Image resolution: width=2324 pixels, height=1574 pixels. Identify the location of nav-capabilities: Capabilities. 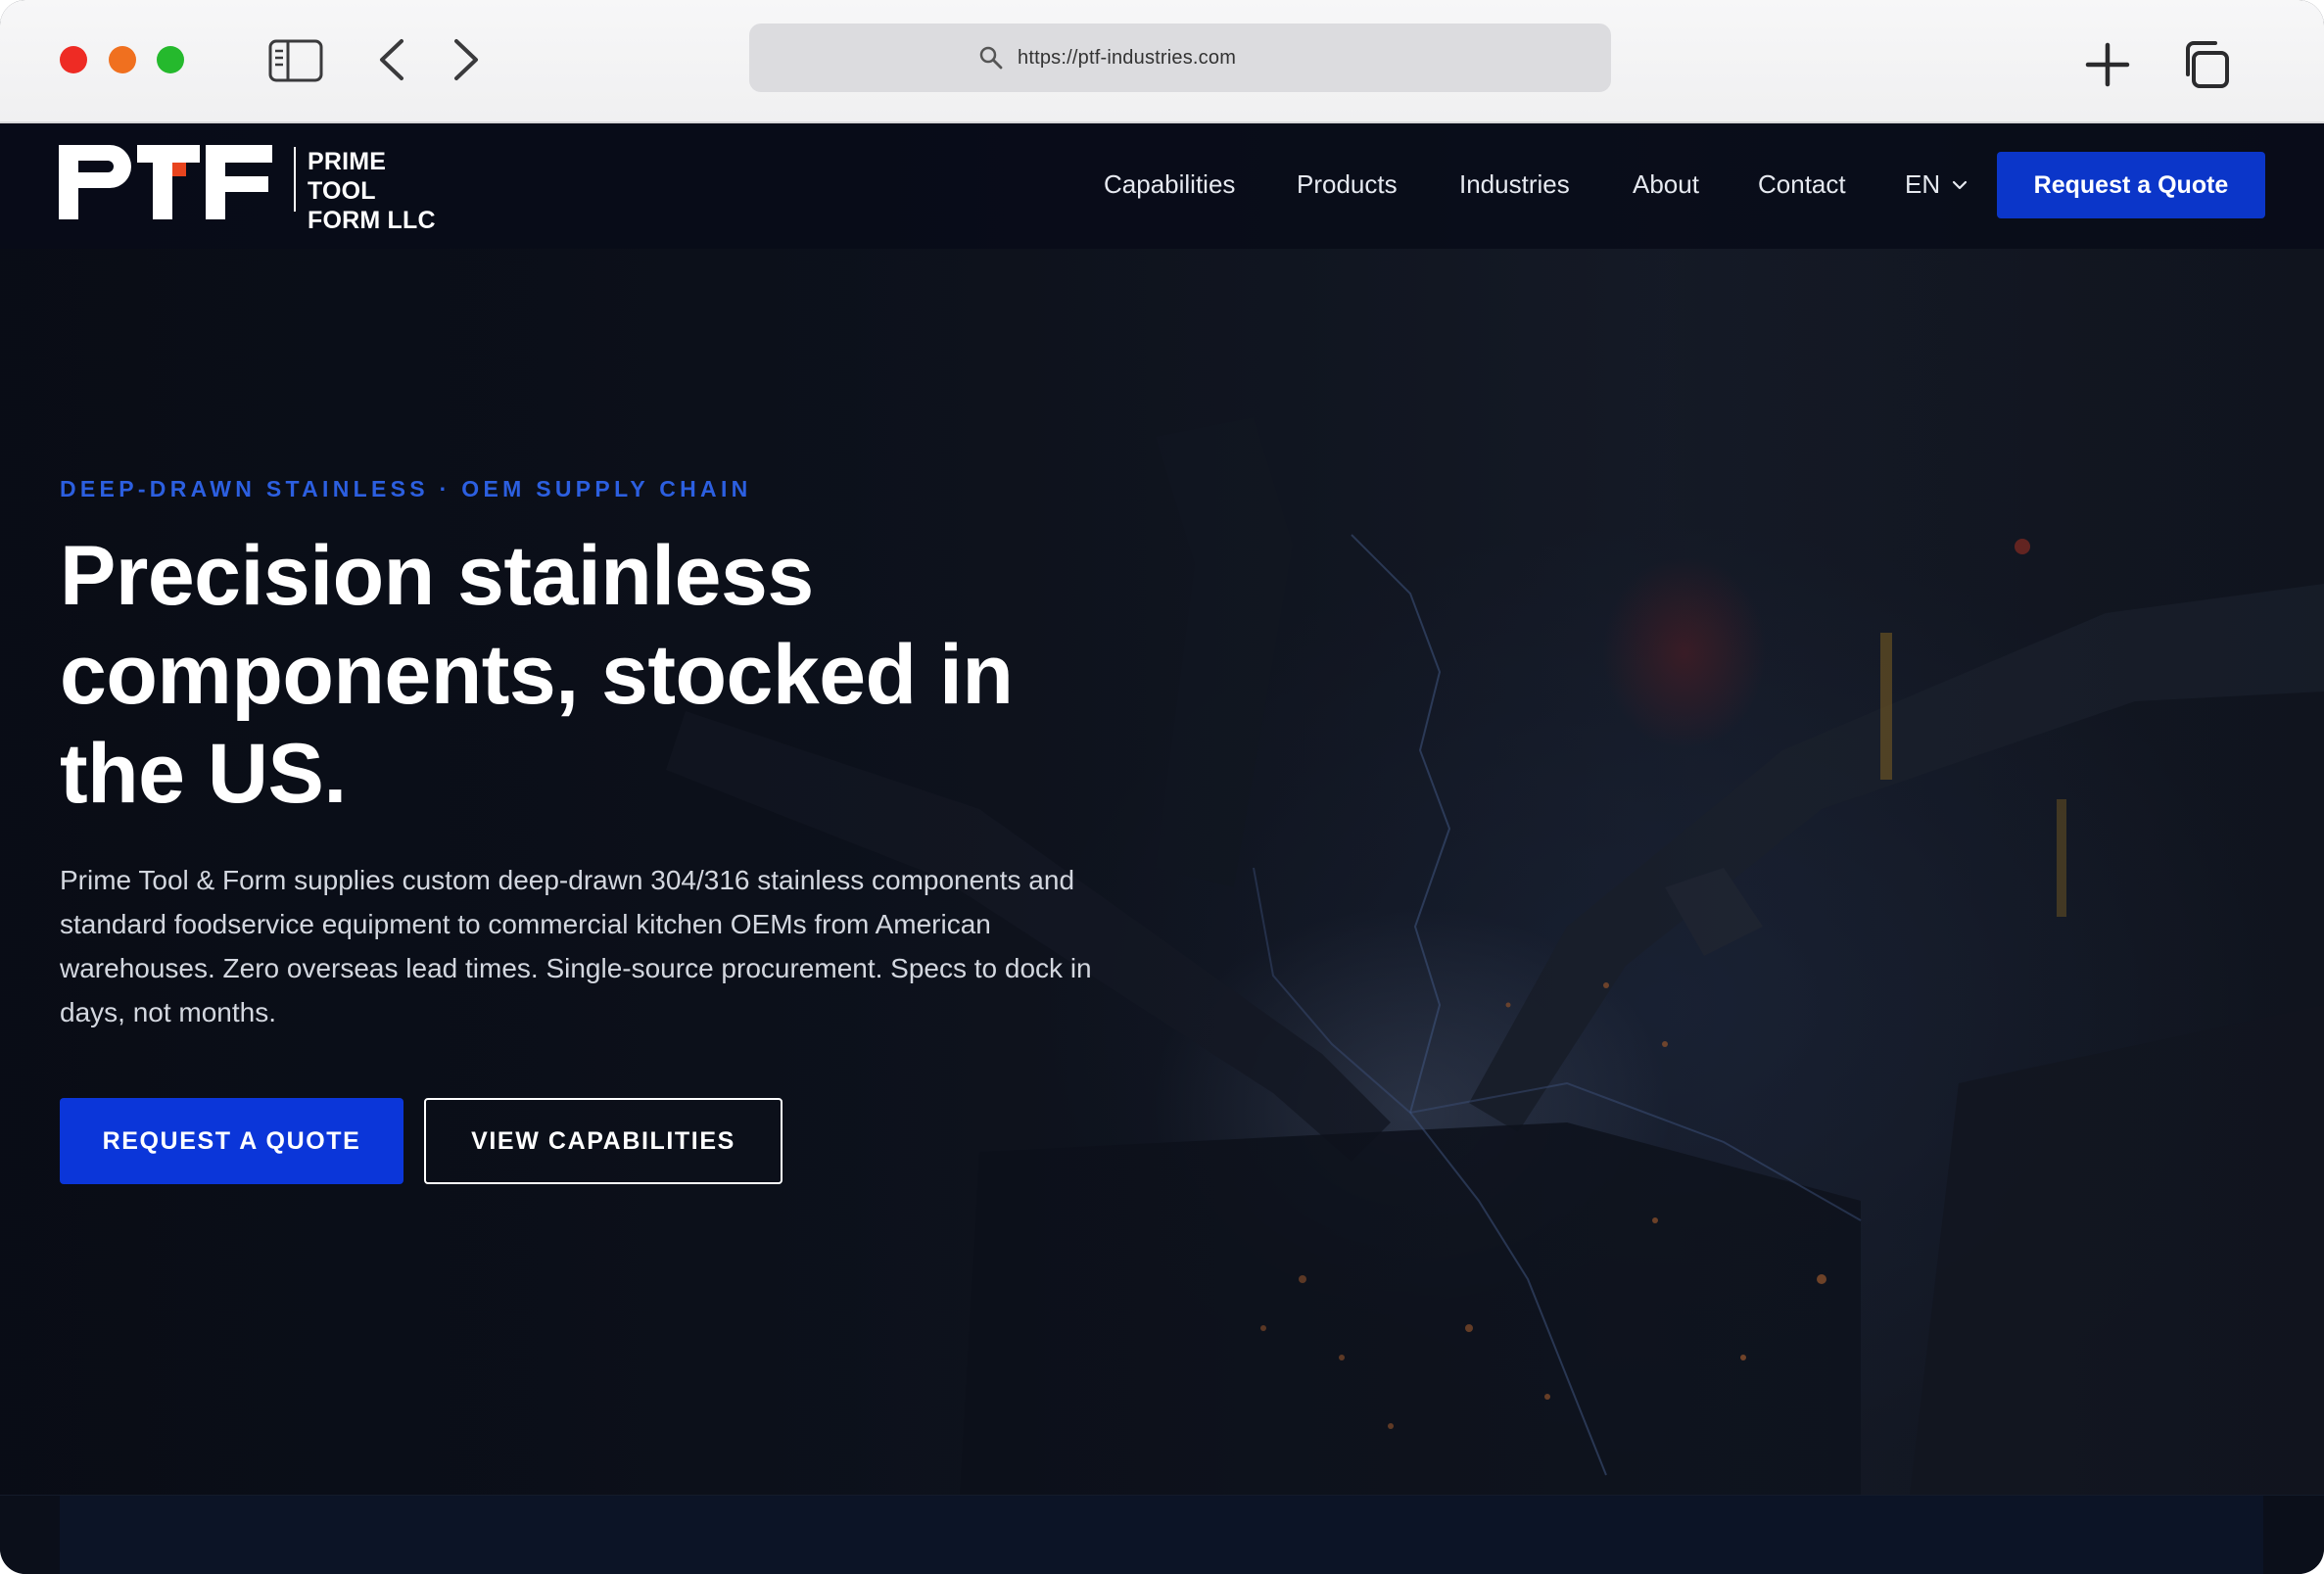
(1170, 186).